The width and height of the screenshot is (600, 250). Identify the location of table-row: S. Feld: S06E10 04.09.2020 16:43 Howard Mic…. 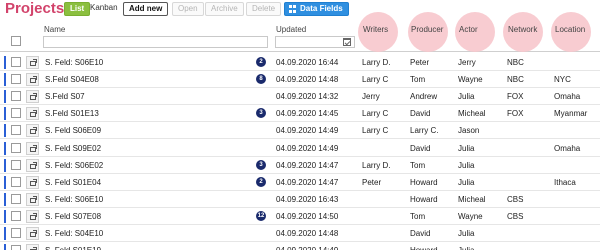
(300, 199).